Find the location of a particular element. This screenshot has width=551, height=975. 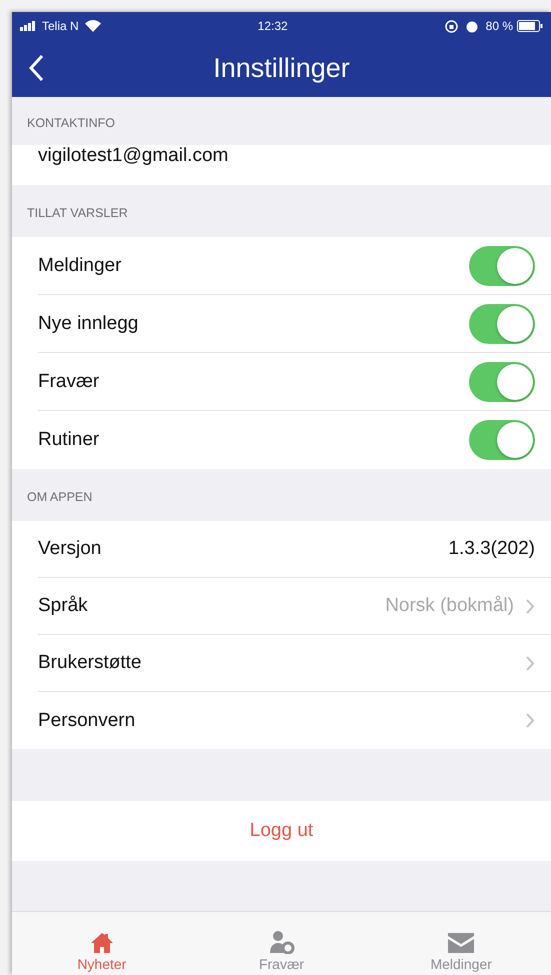

person-icon is located at coordinates (281, 942).